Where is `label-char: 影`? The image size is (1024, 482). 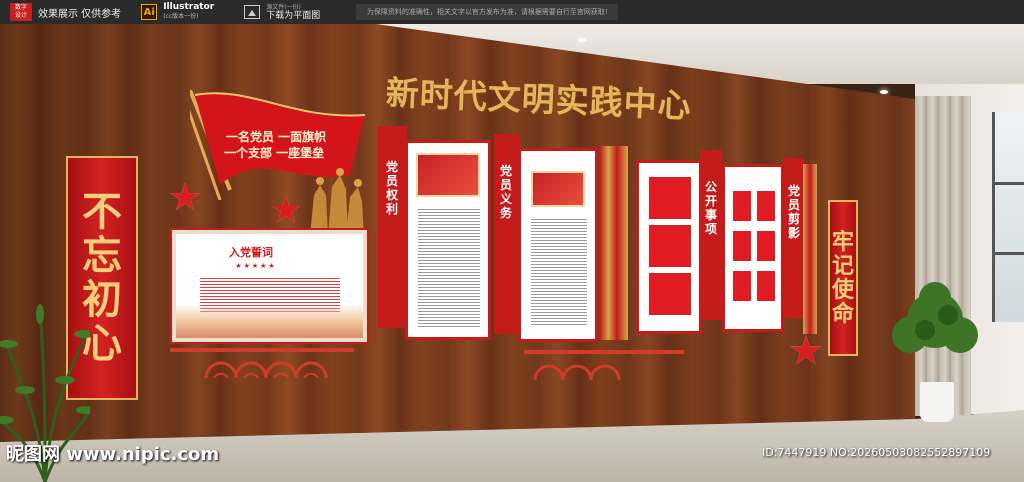 label-char: 影 is located at coordinates (793, 233).